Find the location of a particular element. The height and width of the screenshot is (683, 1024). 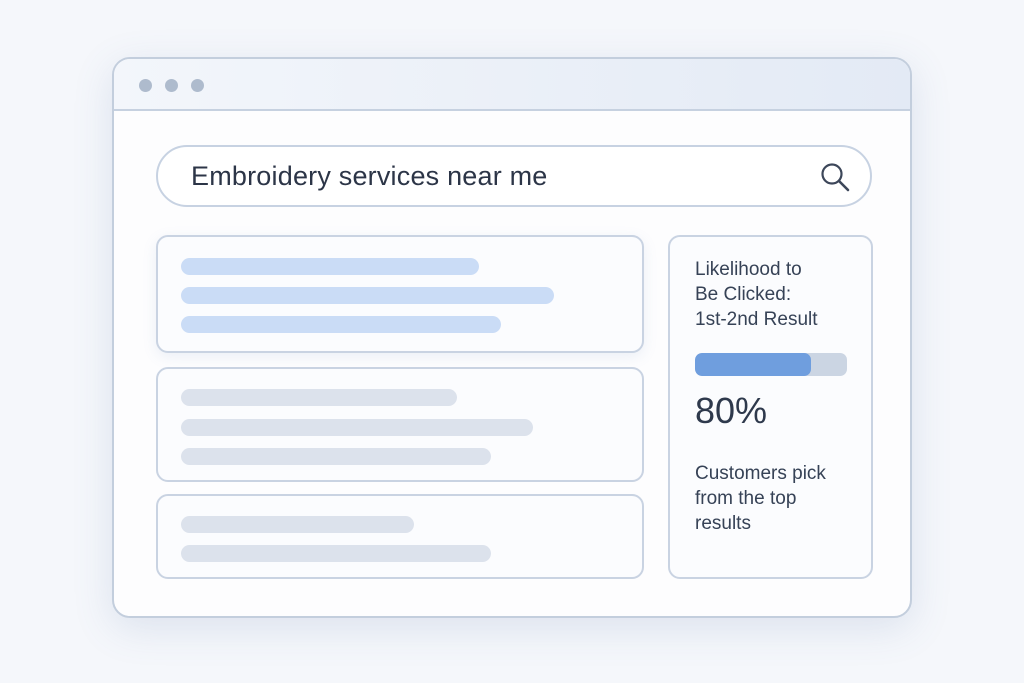

search-input: Embroidery services near me is located at coordinates (369, 176).